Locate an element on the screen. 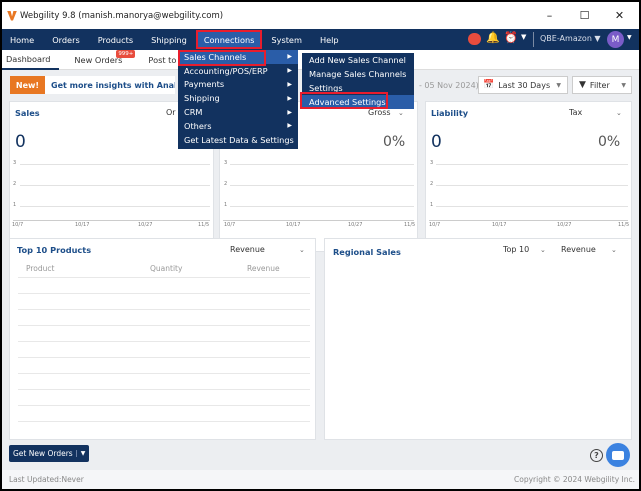 This screenshot has height=491, width=641. date-filter-dropdown: 📅 Last 30 Days ▼ is located at coordinates (523, 85).